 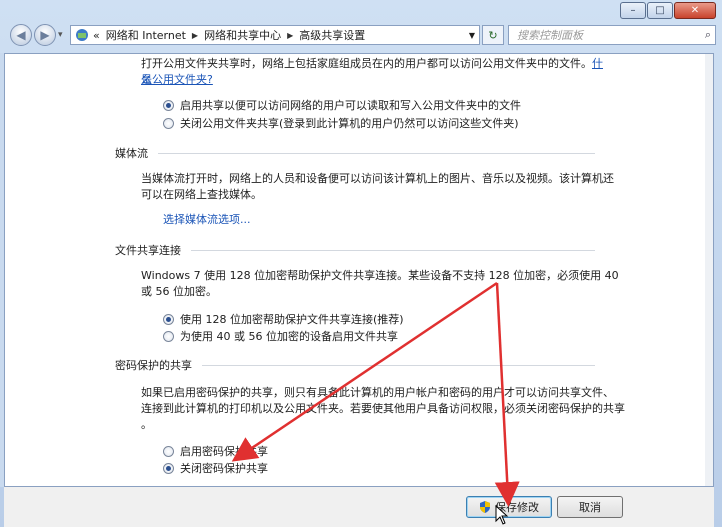 What do you see at coordinates (502, 515) in the screenshot?
I see `mouse-pointer-icon` at bounding box center [502, 515].